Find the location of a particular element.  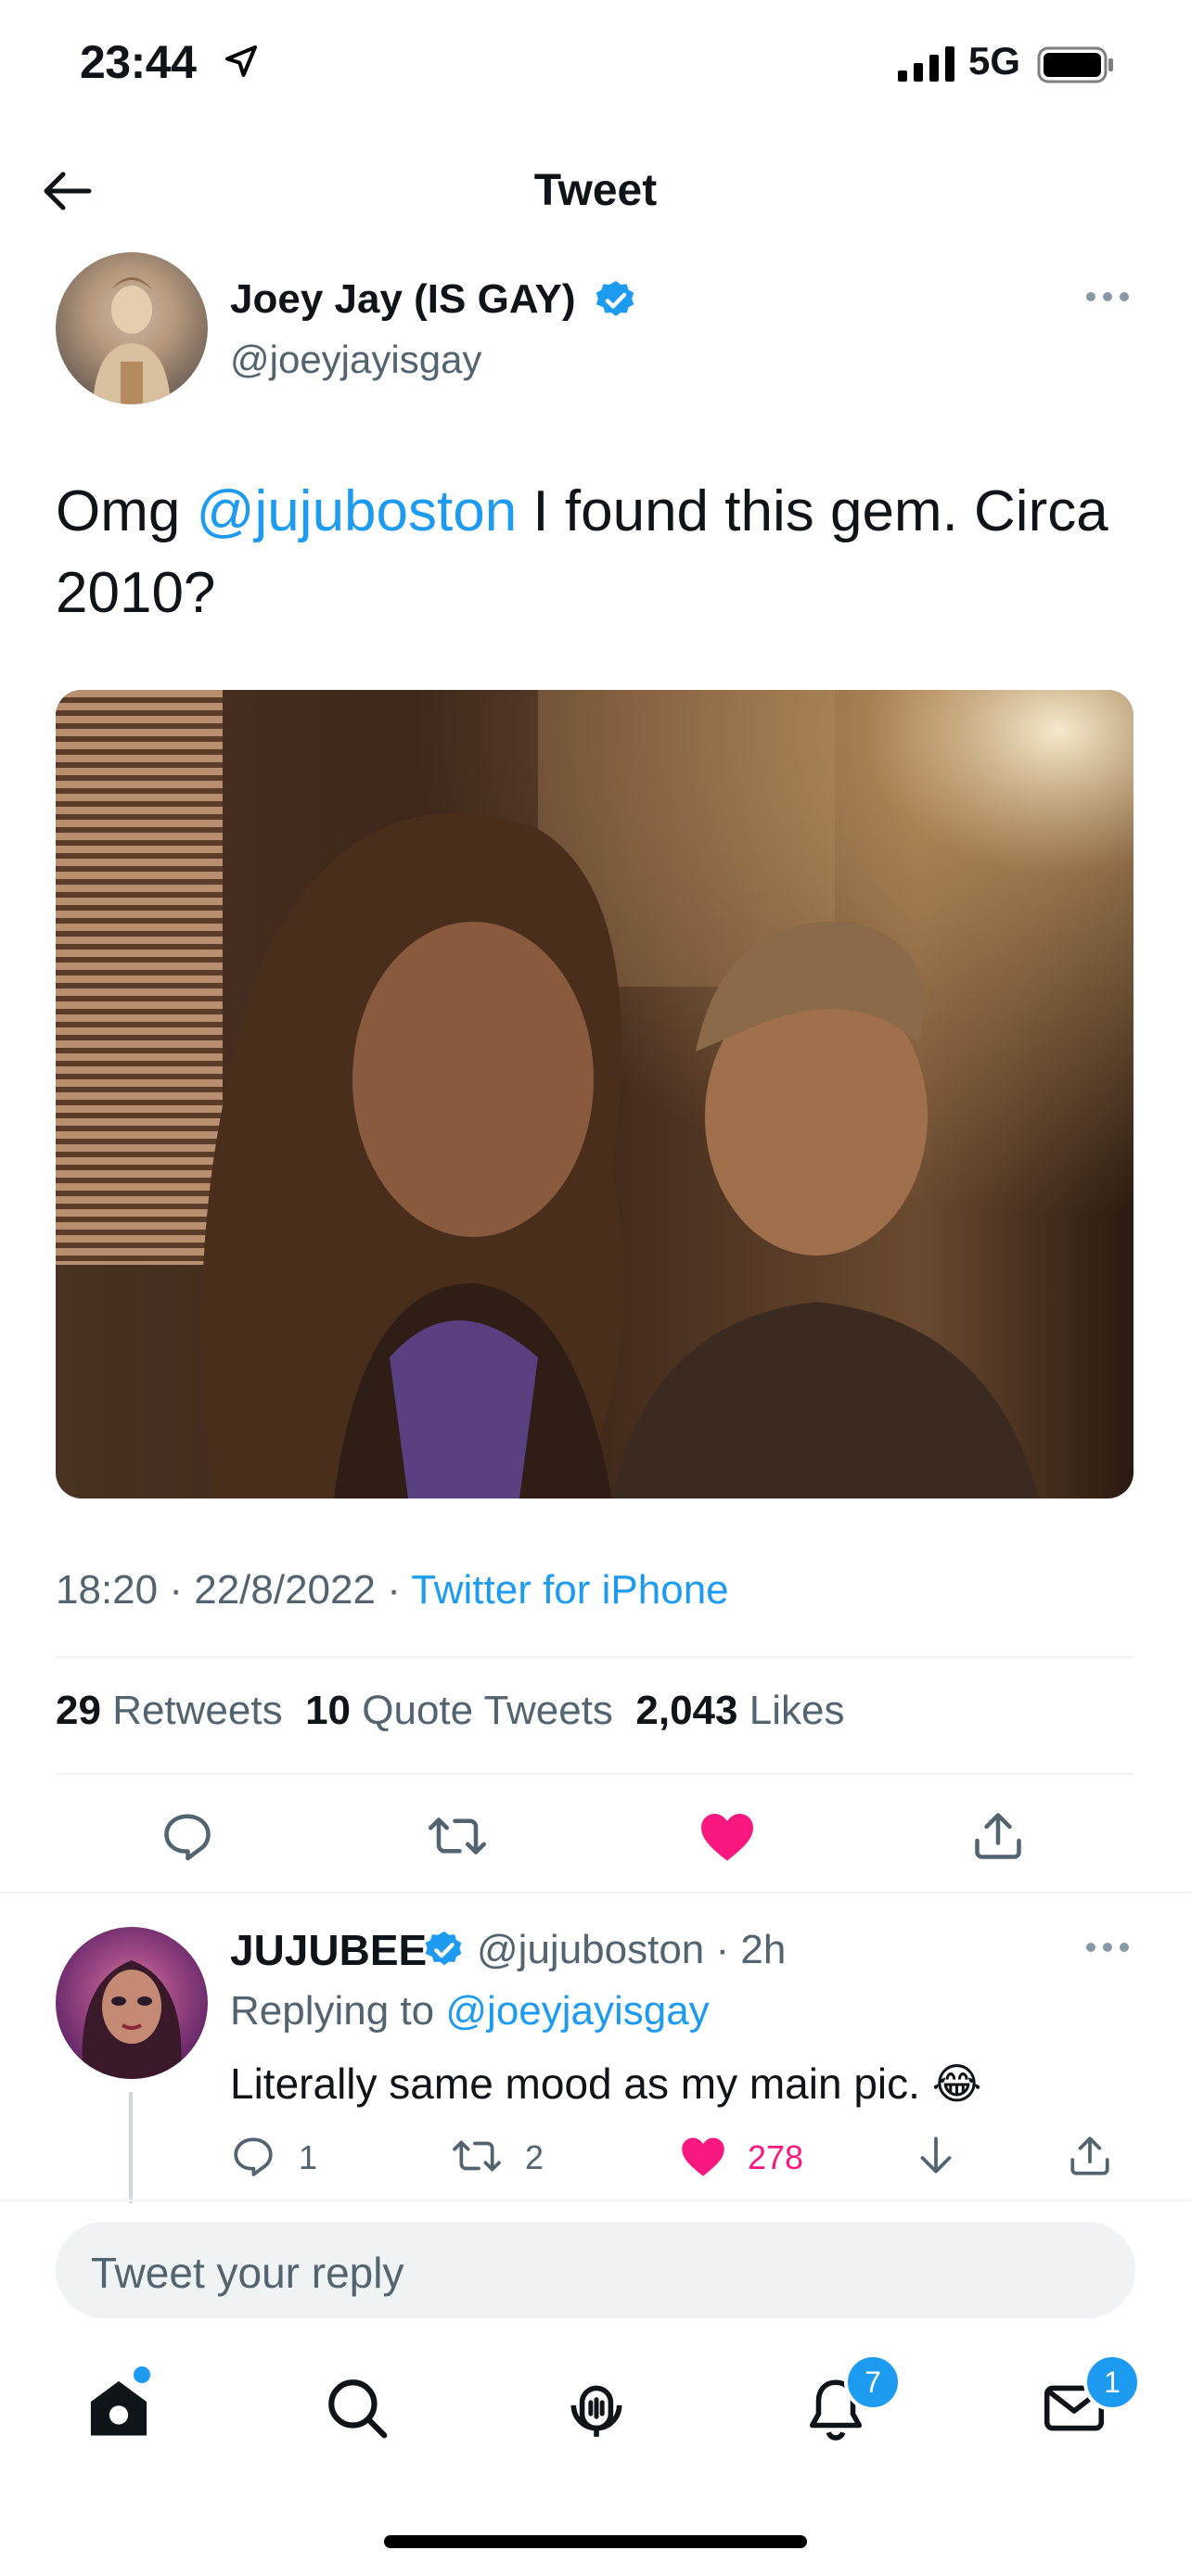

tweet-stats: 29 Retweets 10 Quote Tweets 2,043 Likes is located at coordinates (450, 1711).